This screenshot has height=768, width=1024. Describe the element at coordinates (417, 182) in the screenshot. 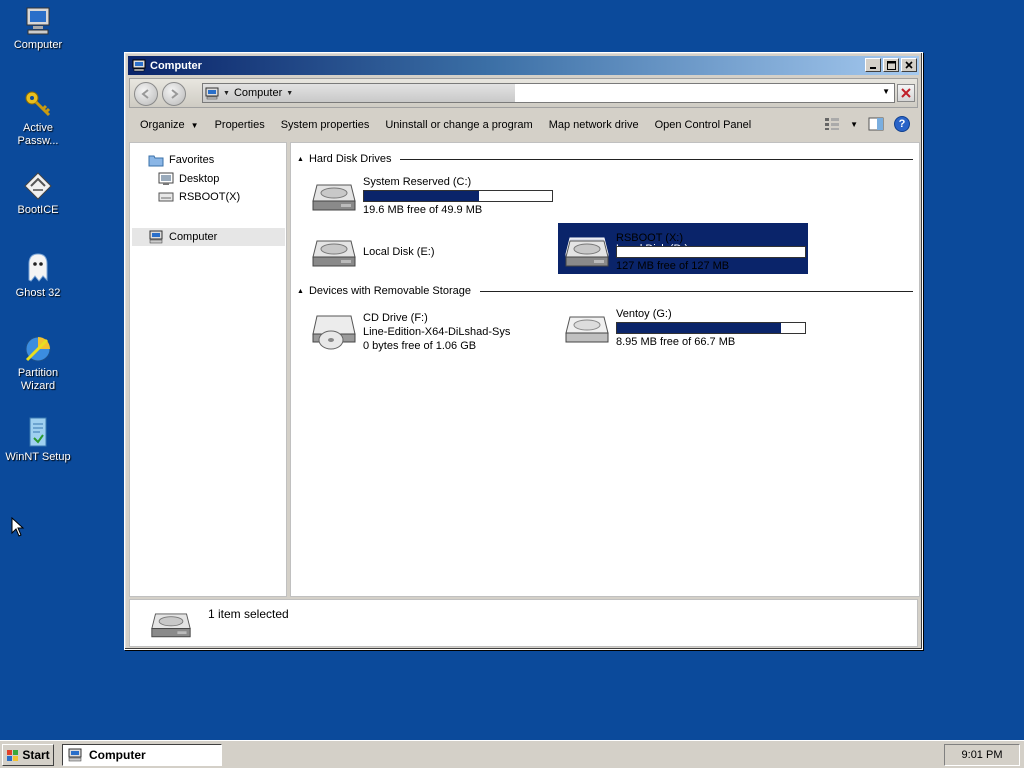

I see `drive-name: System Reserved (C:)` at that location.